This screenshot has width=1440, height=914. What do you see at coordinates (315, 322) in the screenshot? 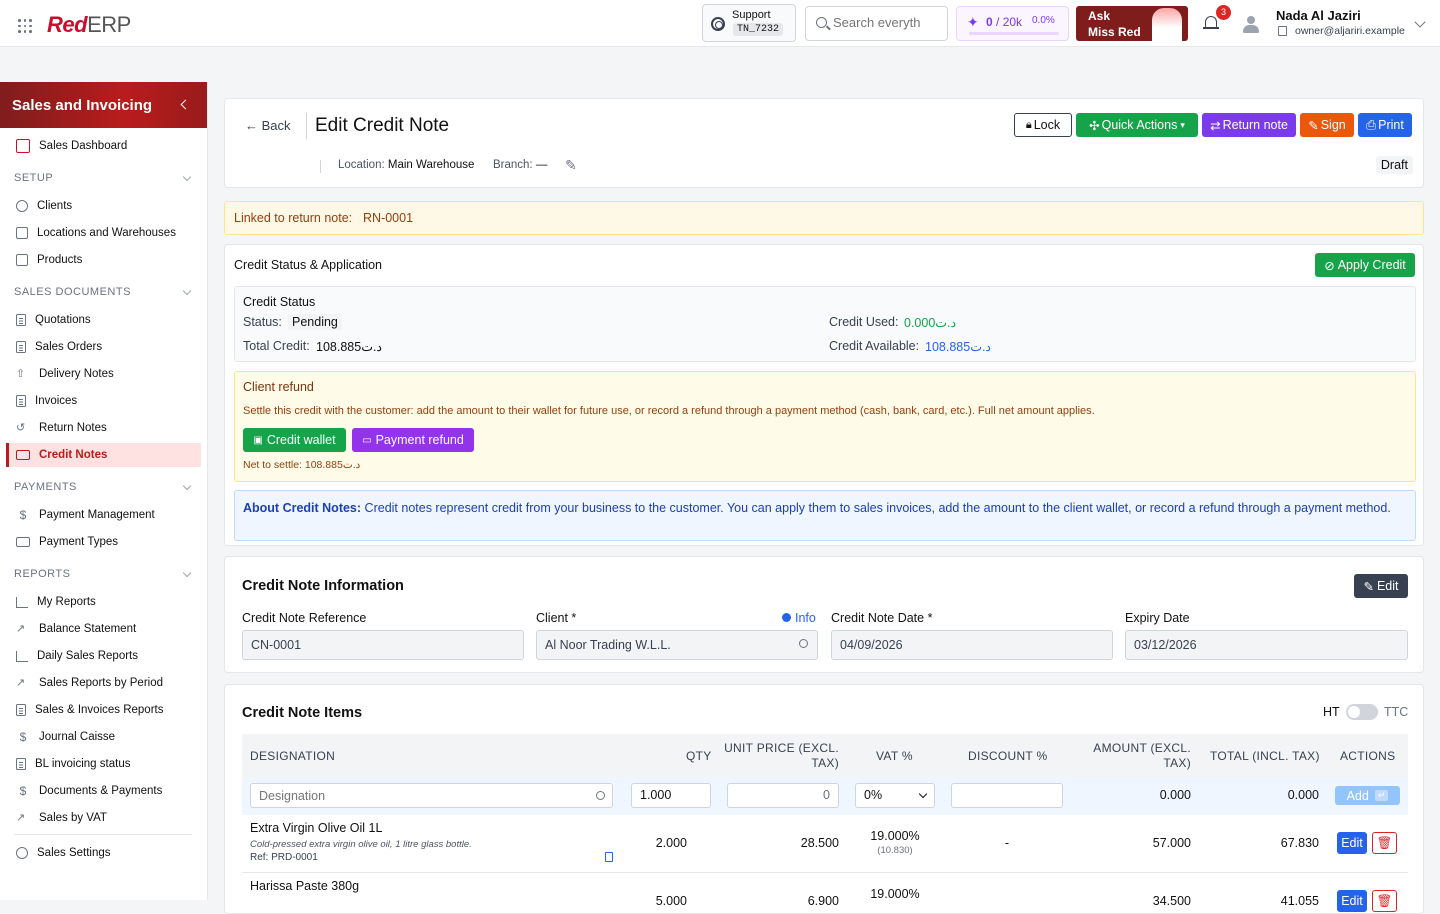
I see `status-value: Pending` at bounding box center [315, 322].